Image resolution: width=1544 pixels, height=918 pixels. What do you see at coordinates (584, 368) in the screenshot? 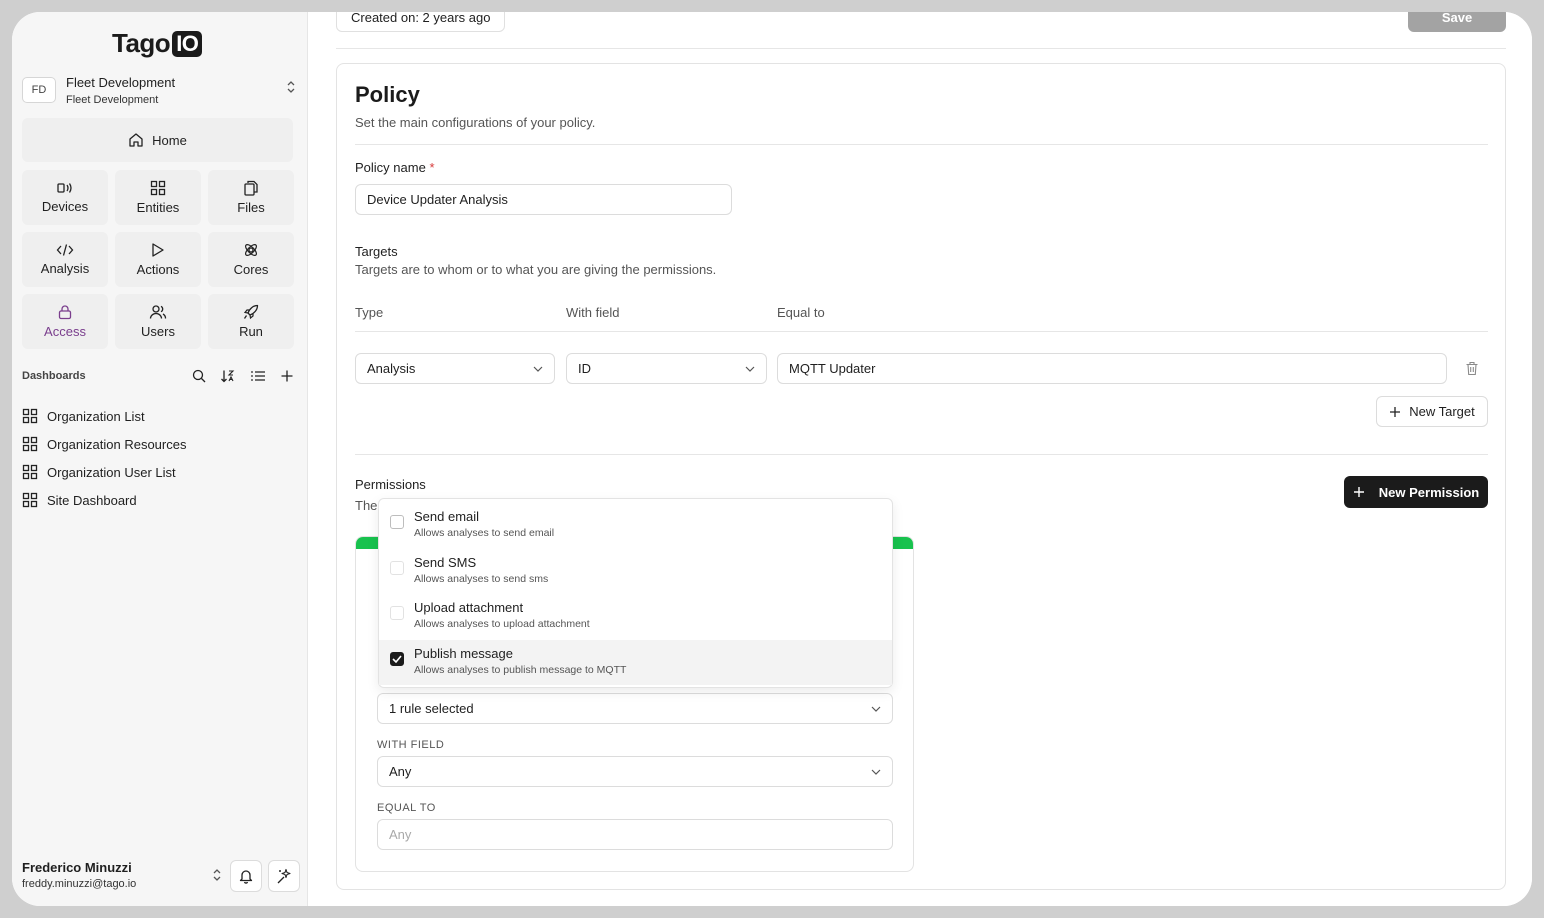
I see `target-field-value: ID` at bounding box center [584, 368].